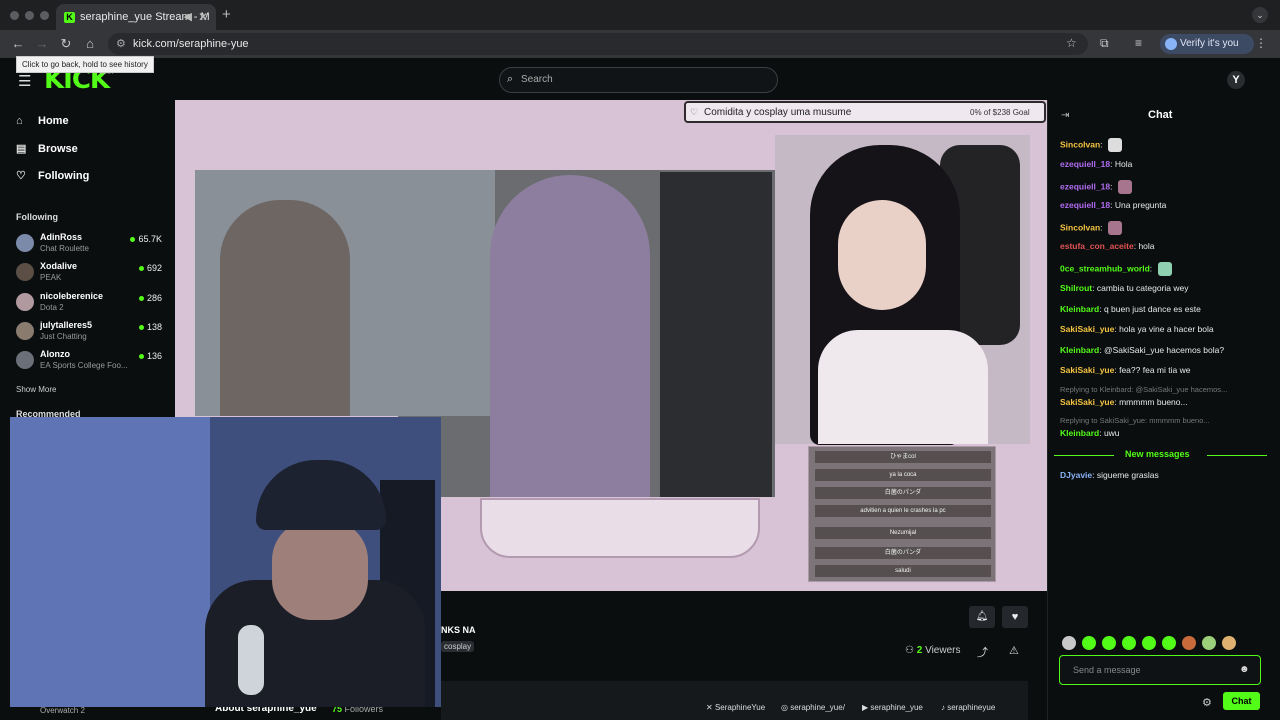 The image size is (1280, 720). I want to click on video-figure, so click(570, 336).